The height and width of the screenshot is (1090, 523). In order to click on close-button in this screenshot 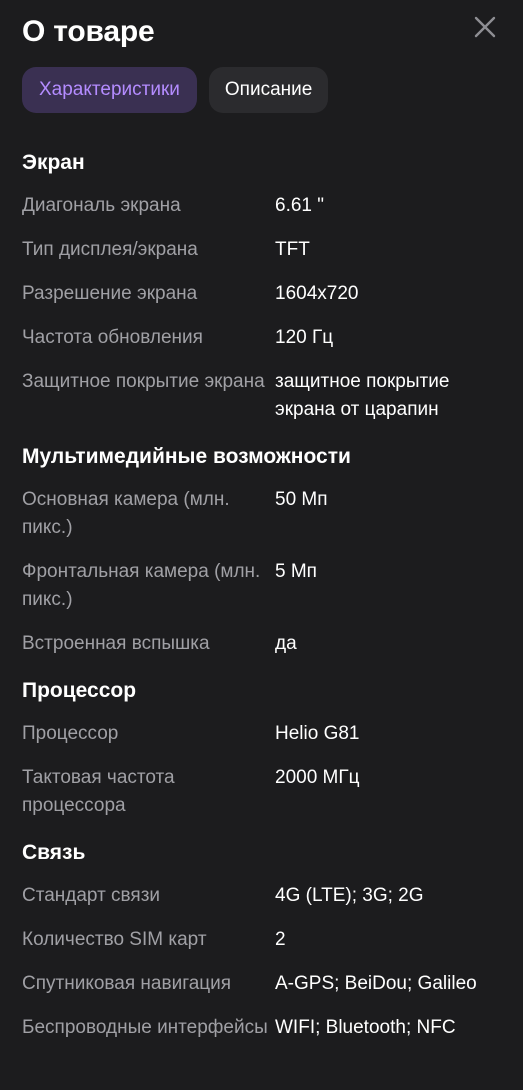, I will do `click(485, 27)`.